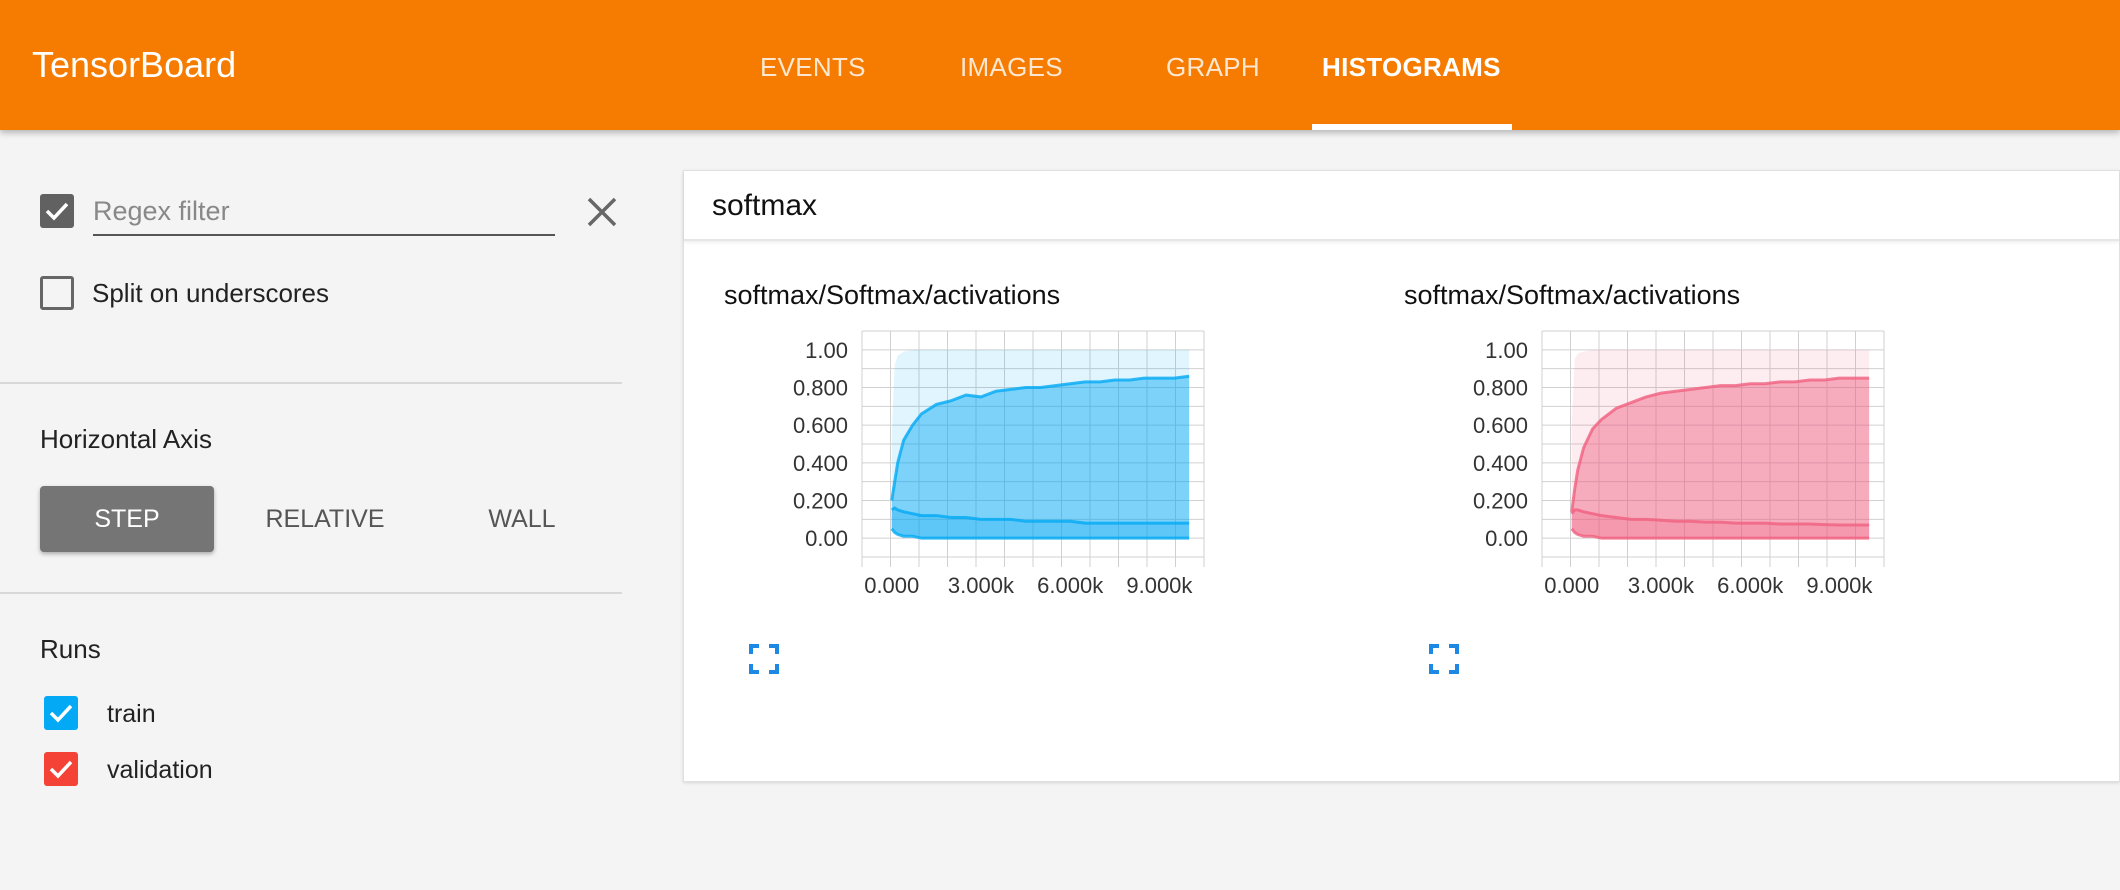 This screenshot has height=890, width=2120. I want to click on horizontal-axis-title: Horizontal Axis, so click(126, 439).